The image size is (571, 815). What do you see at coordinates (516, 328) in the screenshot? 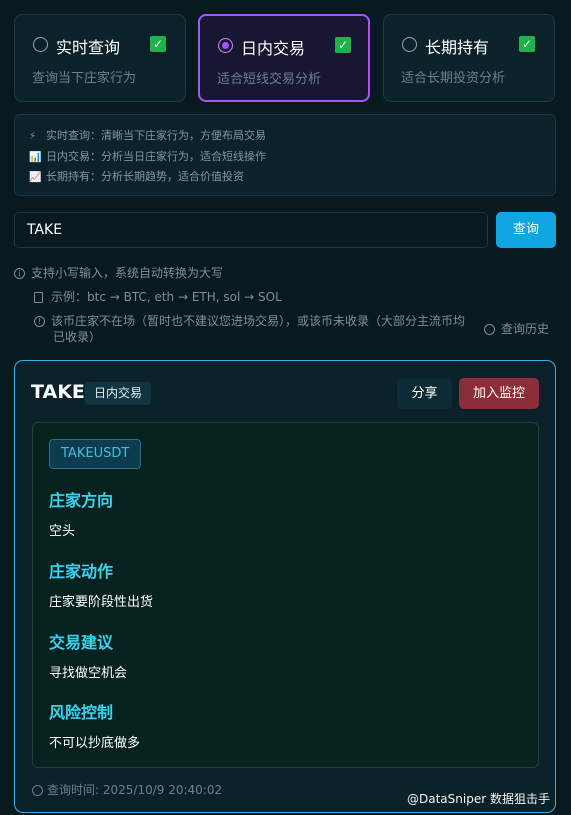
I see `query-history-link: 查询历史` at bounding box center [516, 328].